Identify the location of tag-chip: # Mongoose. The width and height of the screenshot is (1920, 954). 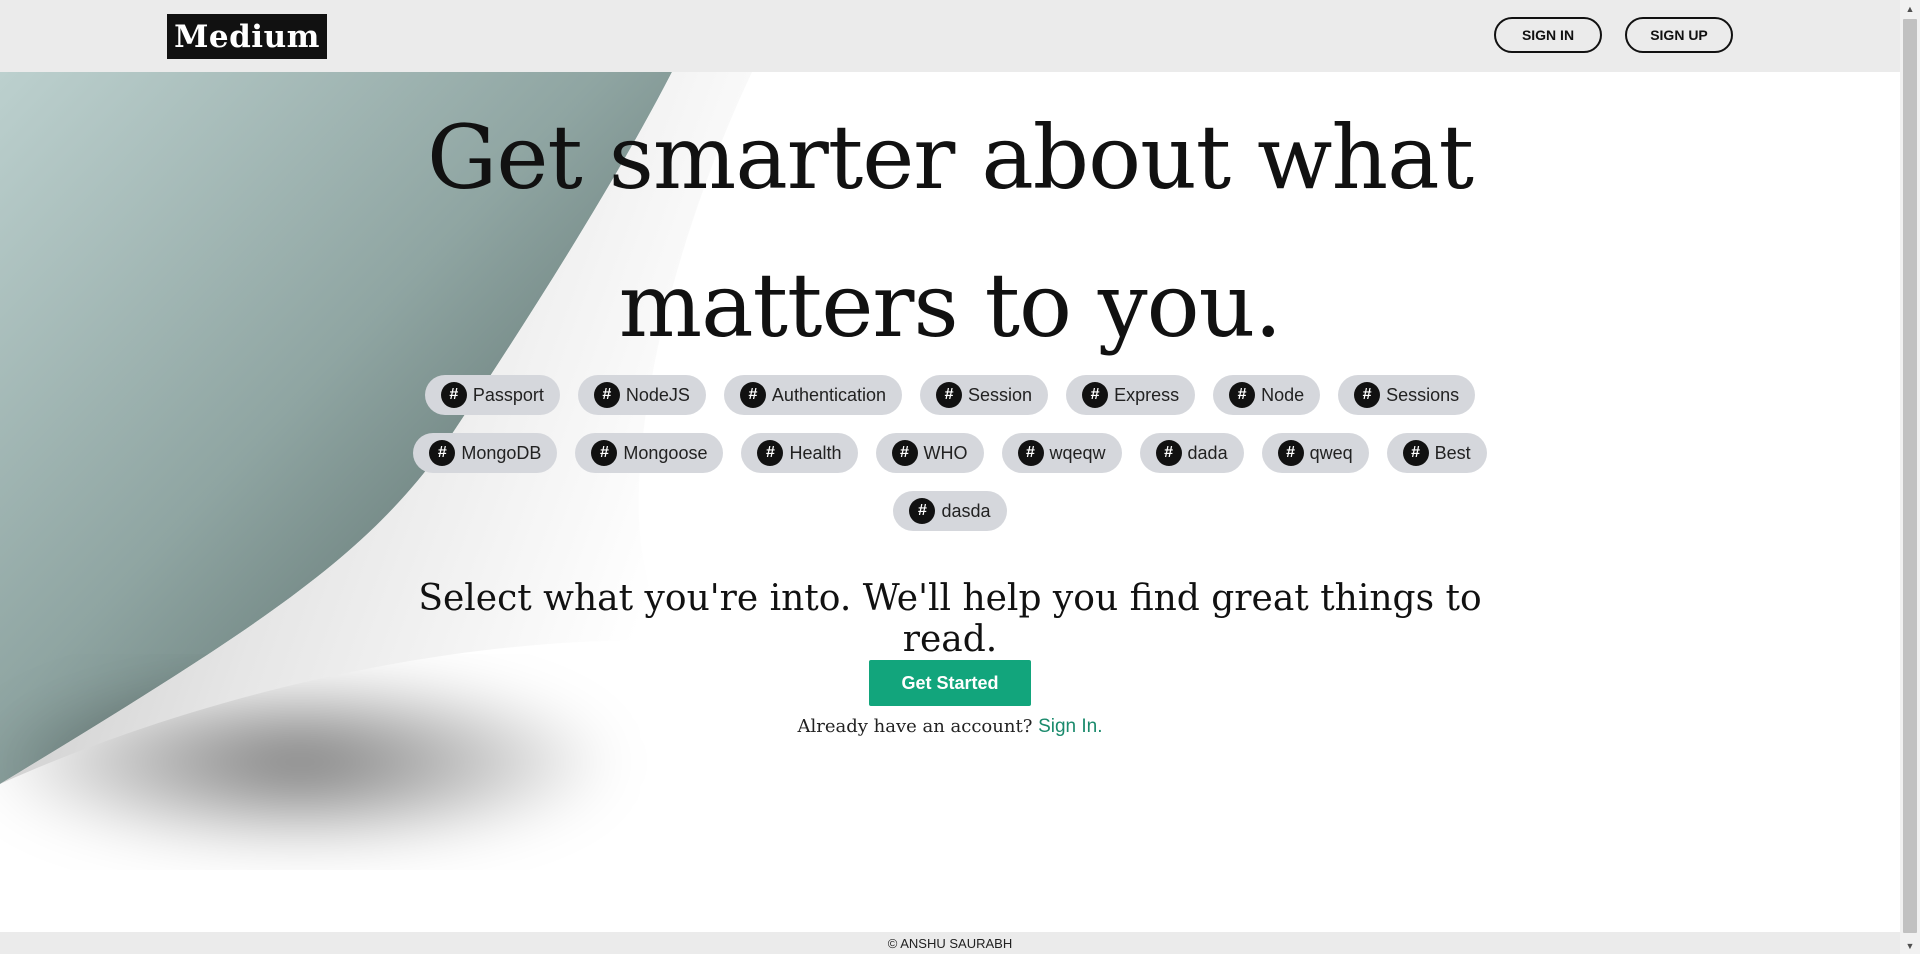
(649, 453).